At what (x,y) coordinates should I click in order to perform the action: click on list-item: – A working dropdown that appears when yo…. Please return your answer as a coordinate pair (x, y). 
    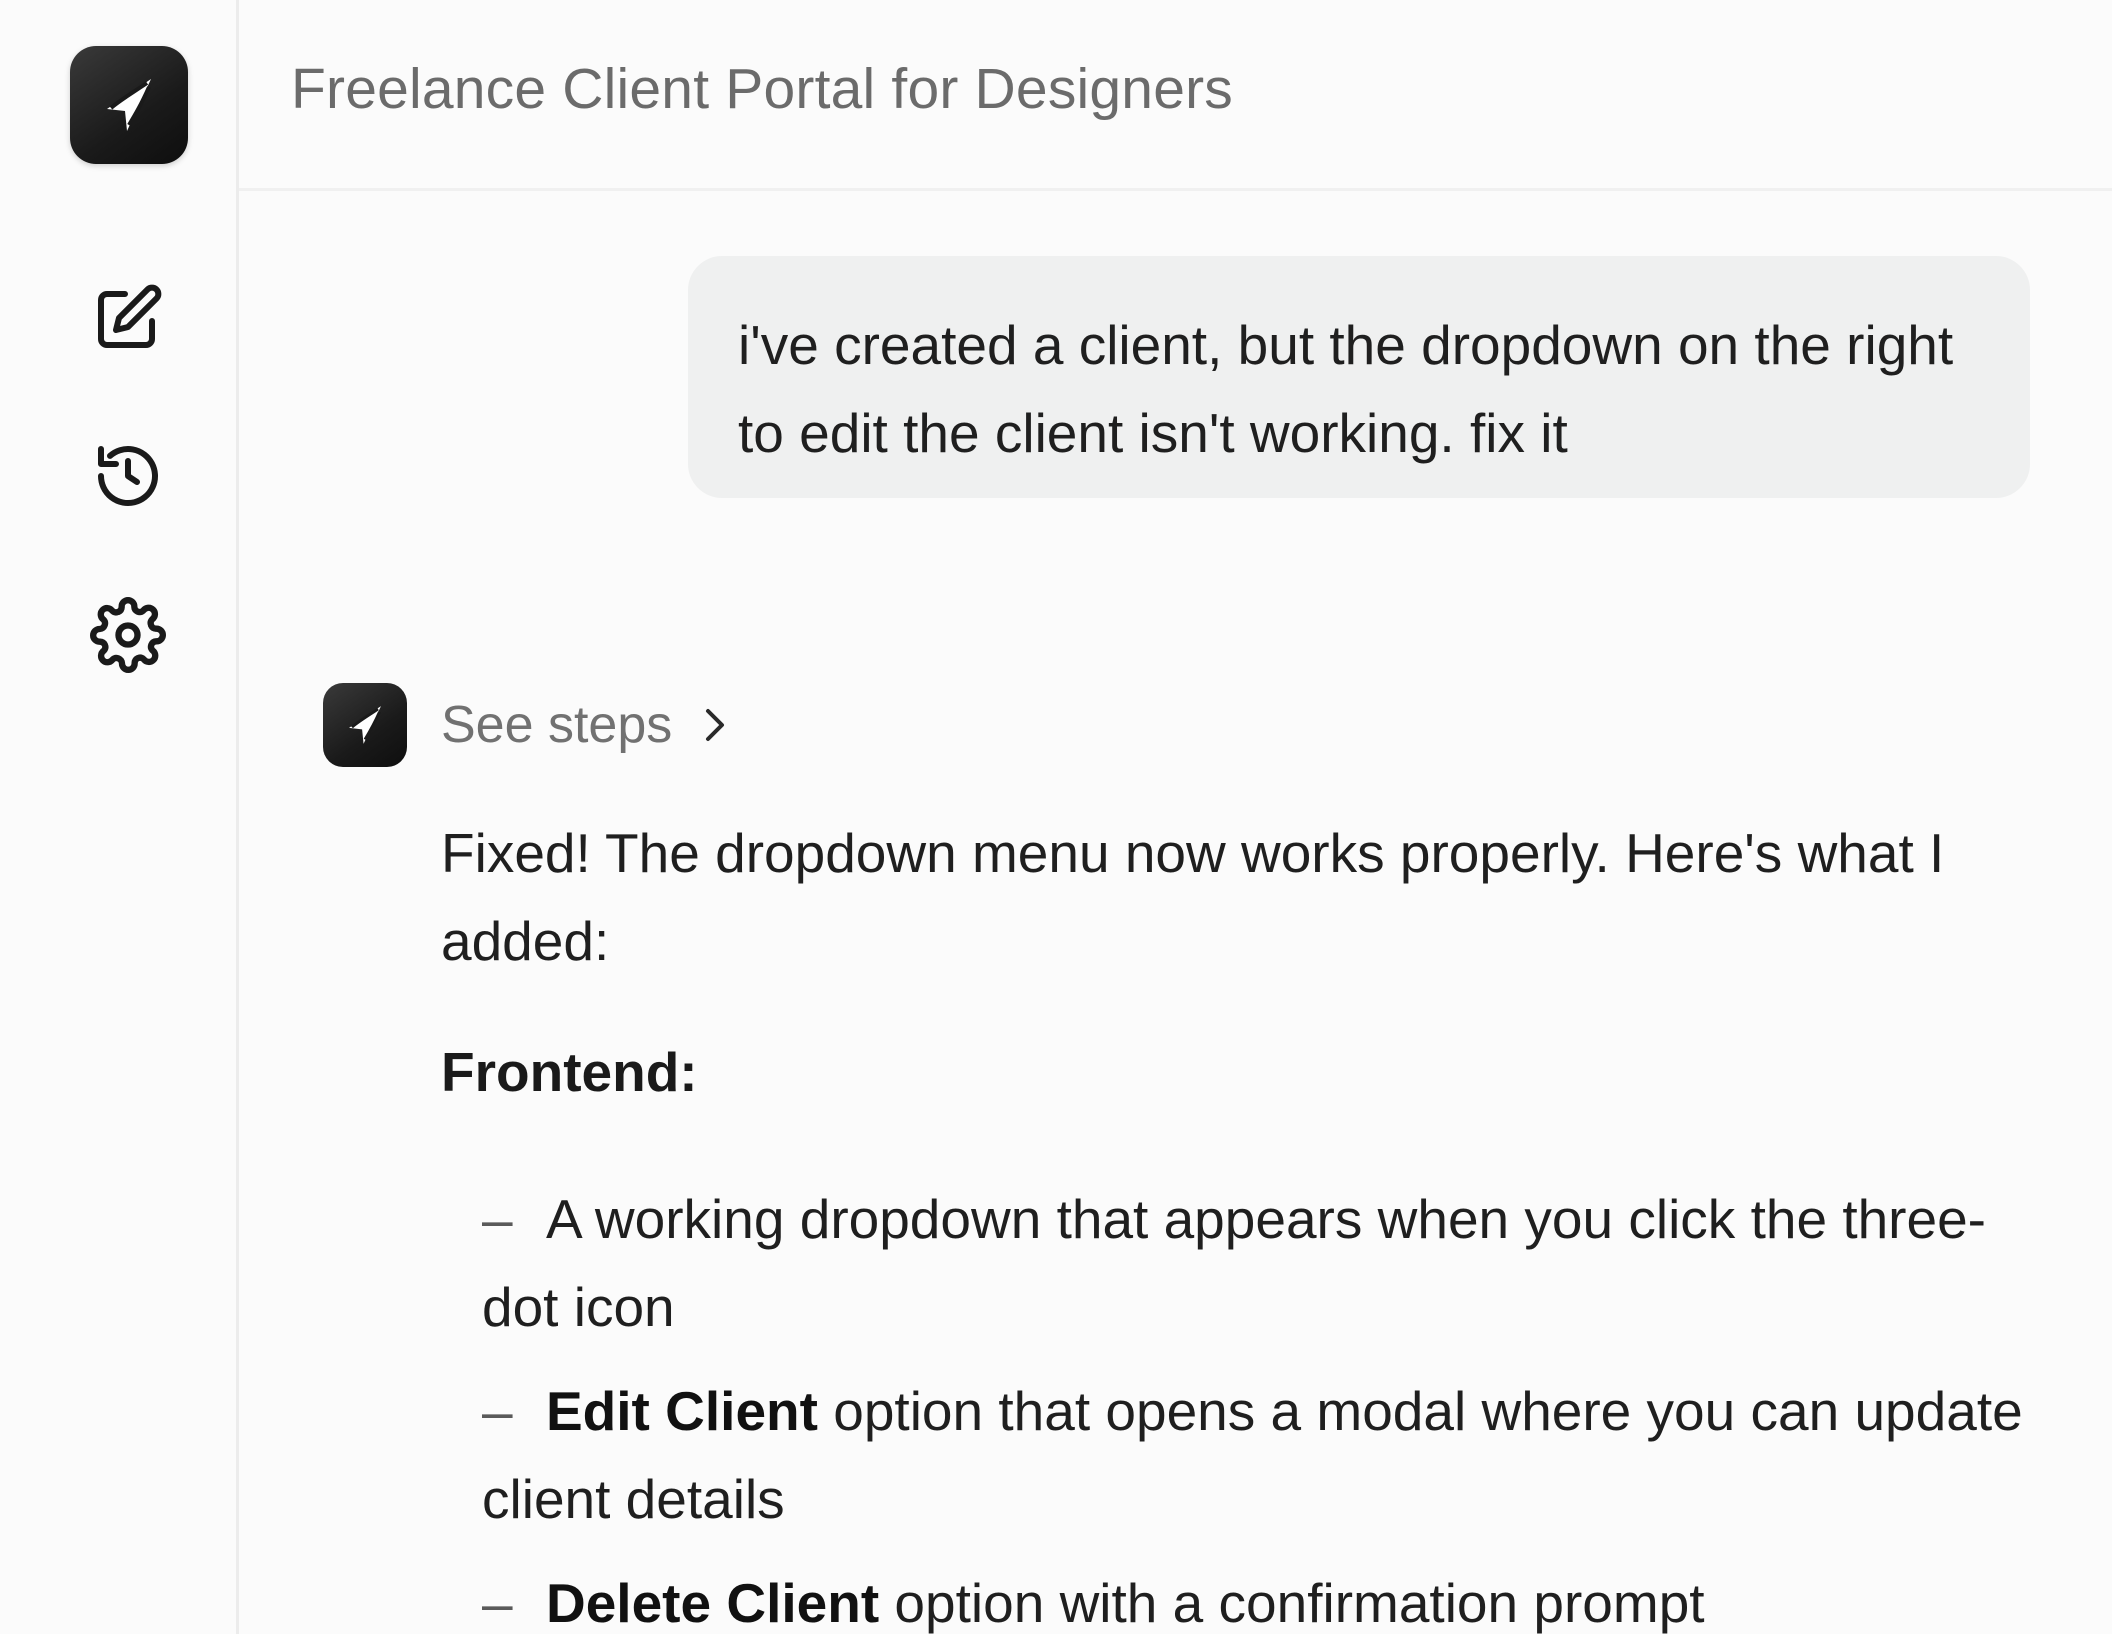
    Looking at the image, I should click on (1262, 1263).